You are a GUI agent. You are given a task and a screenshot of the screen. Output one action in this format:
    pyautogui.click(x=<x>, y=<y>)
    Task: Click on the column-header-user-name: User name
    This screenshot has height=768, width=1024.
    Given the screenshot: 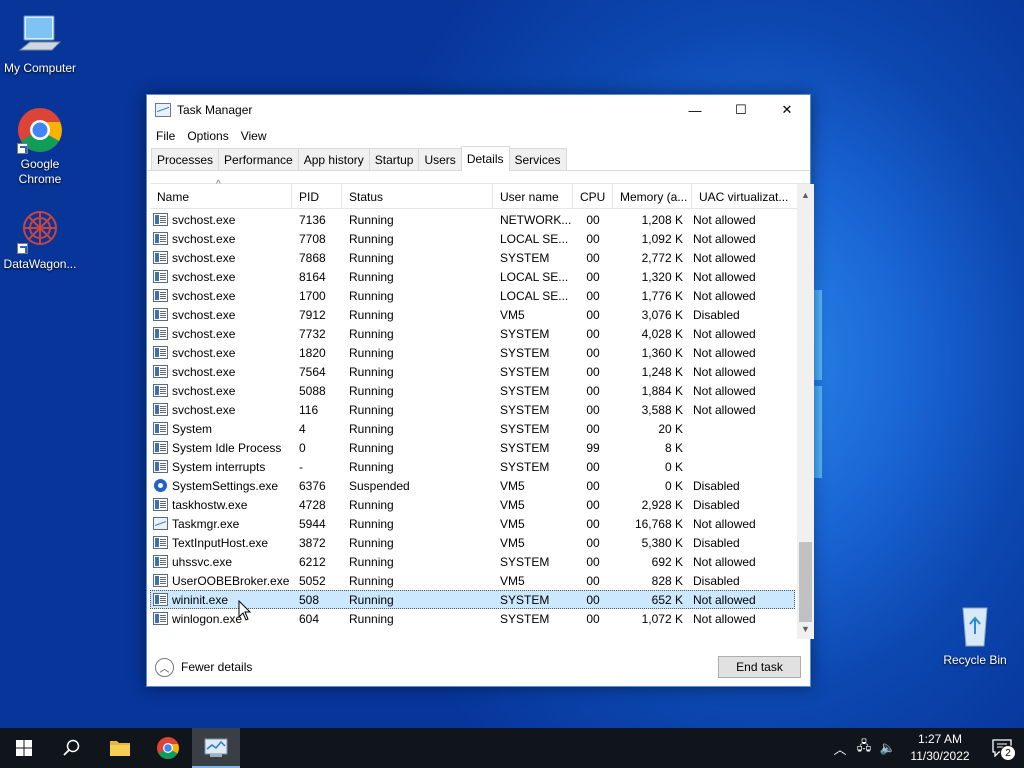 What is the action you would take?
    pyautogui.click(x=533, y=196)
    